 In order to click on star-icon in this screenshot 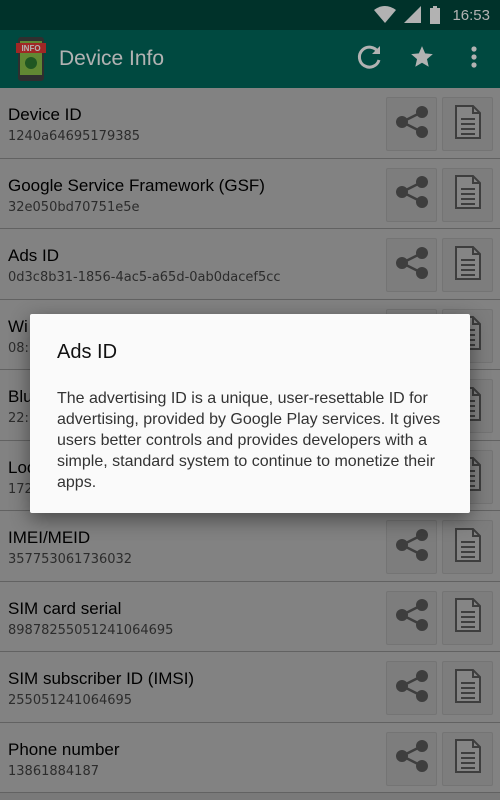, I will do `click(422, 59)`.